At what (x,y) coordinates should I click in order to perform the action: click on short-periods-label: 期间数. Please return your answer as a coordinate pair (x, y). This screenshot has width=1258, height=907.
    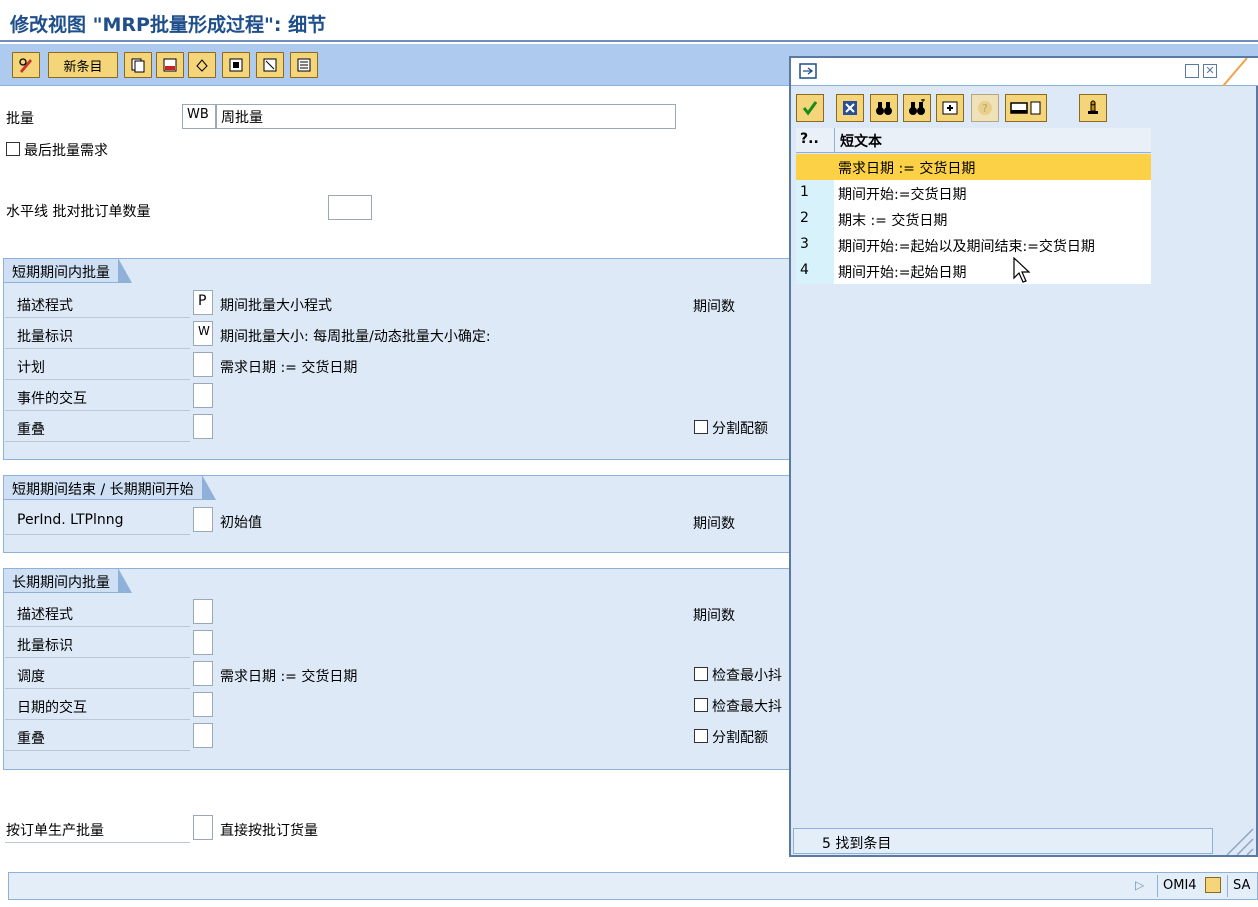
    Looking at the image, I should click on (714, 307).